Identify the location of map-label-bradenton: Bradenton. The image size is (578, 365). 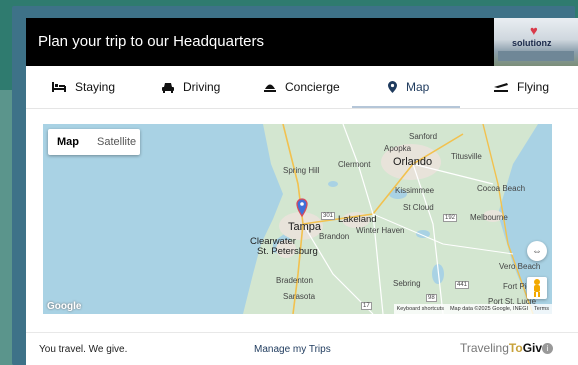
(294, 280).